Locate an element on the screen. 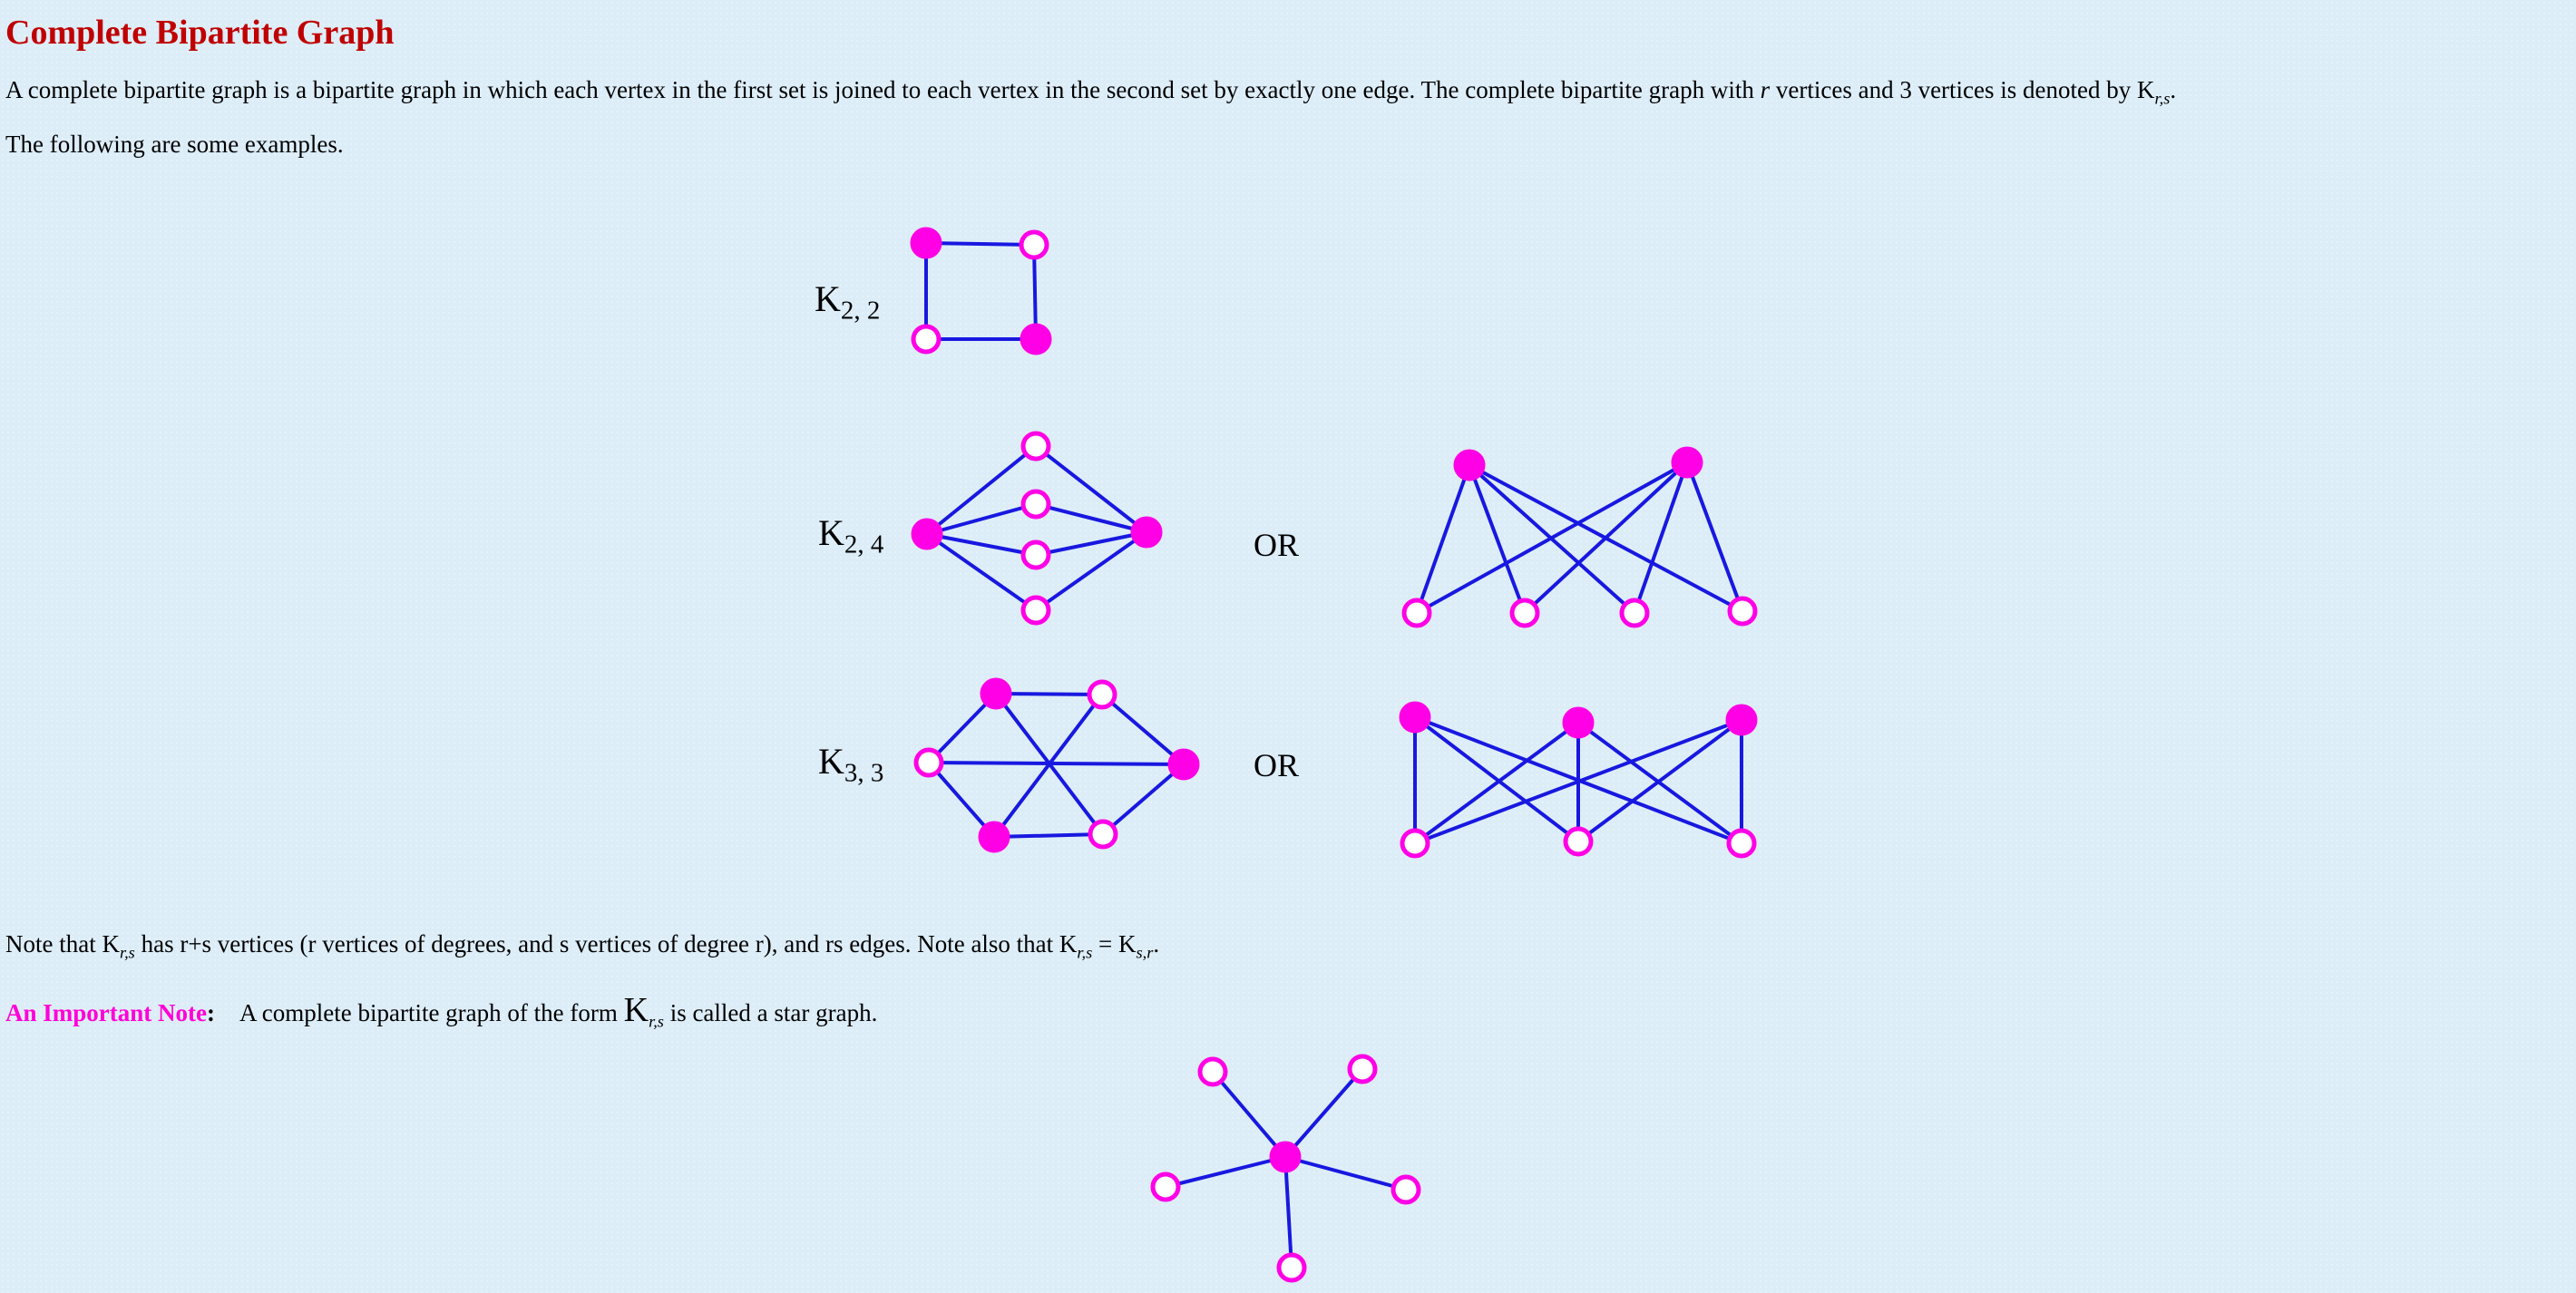 The image size is (2576, 1293). graph-star is located at coordinates (1285, 1168).